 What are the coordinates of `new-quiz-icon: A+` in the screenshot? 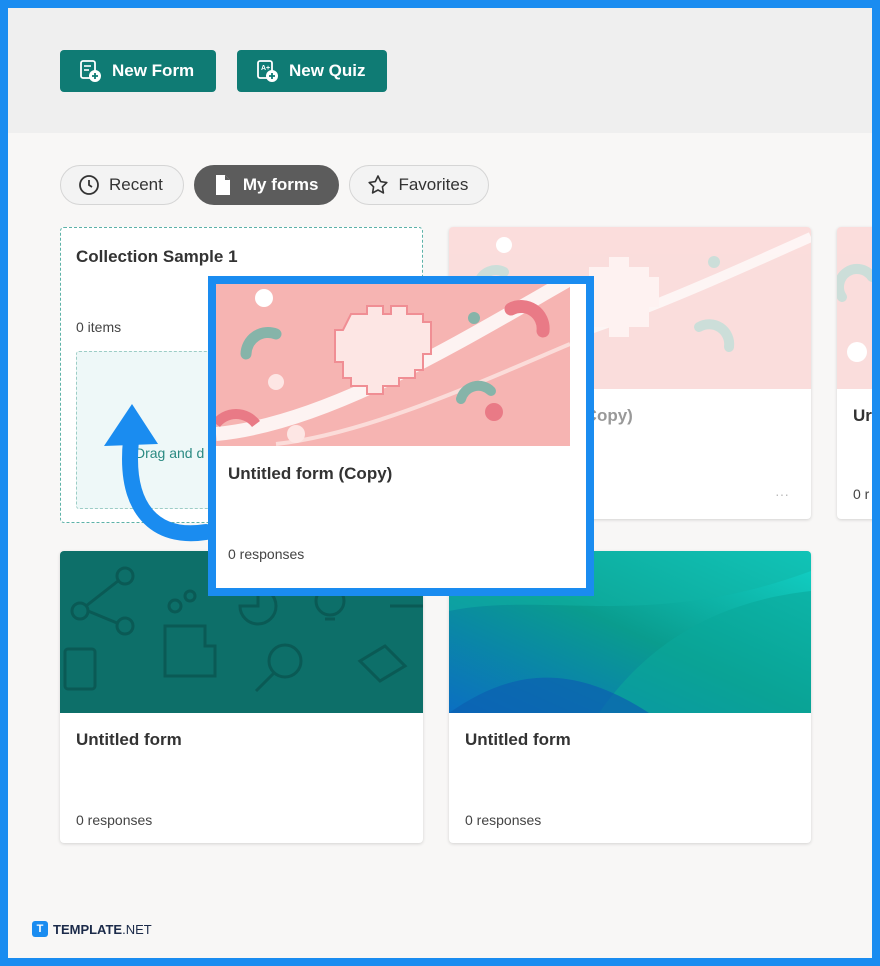 It's located at (267, 71).